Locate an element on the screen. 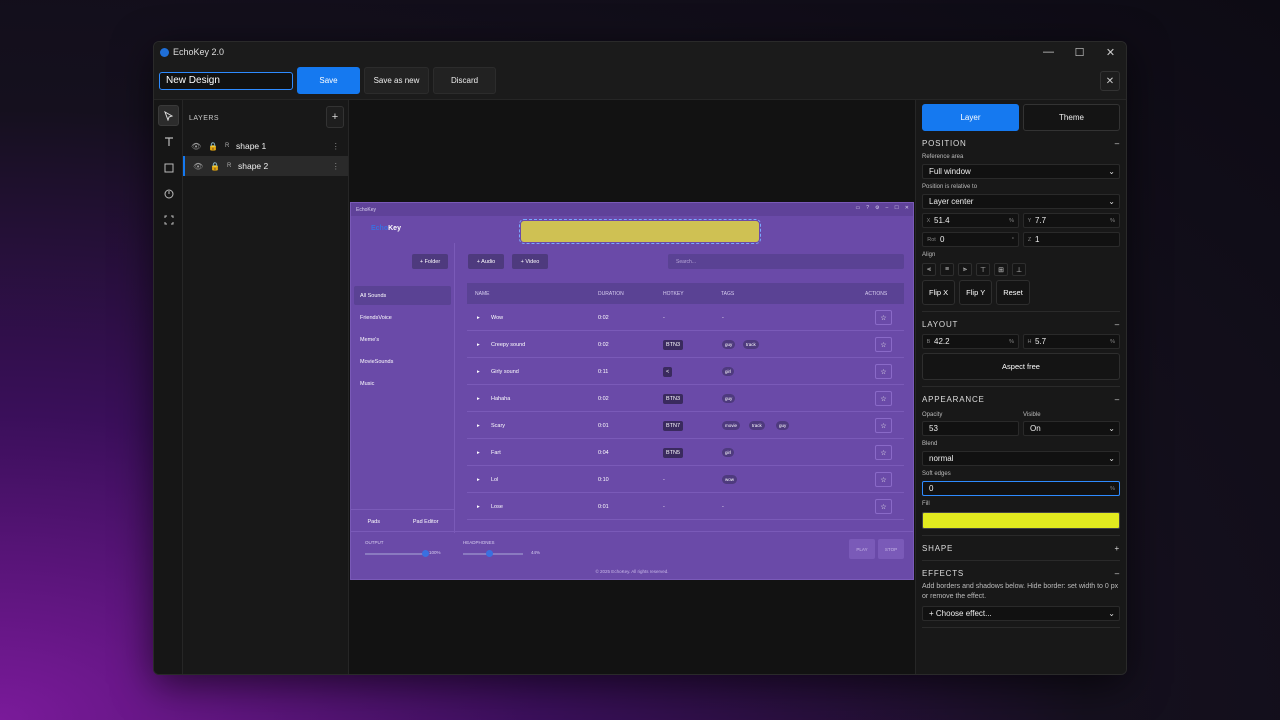 Image resolution: width=1280 pixels, height=720 pixels. fill-color-swatch is located at coordinates (1021, 520).